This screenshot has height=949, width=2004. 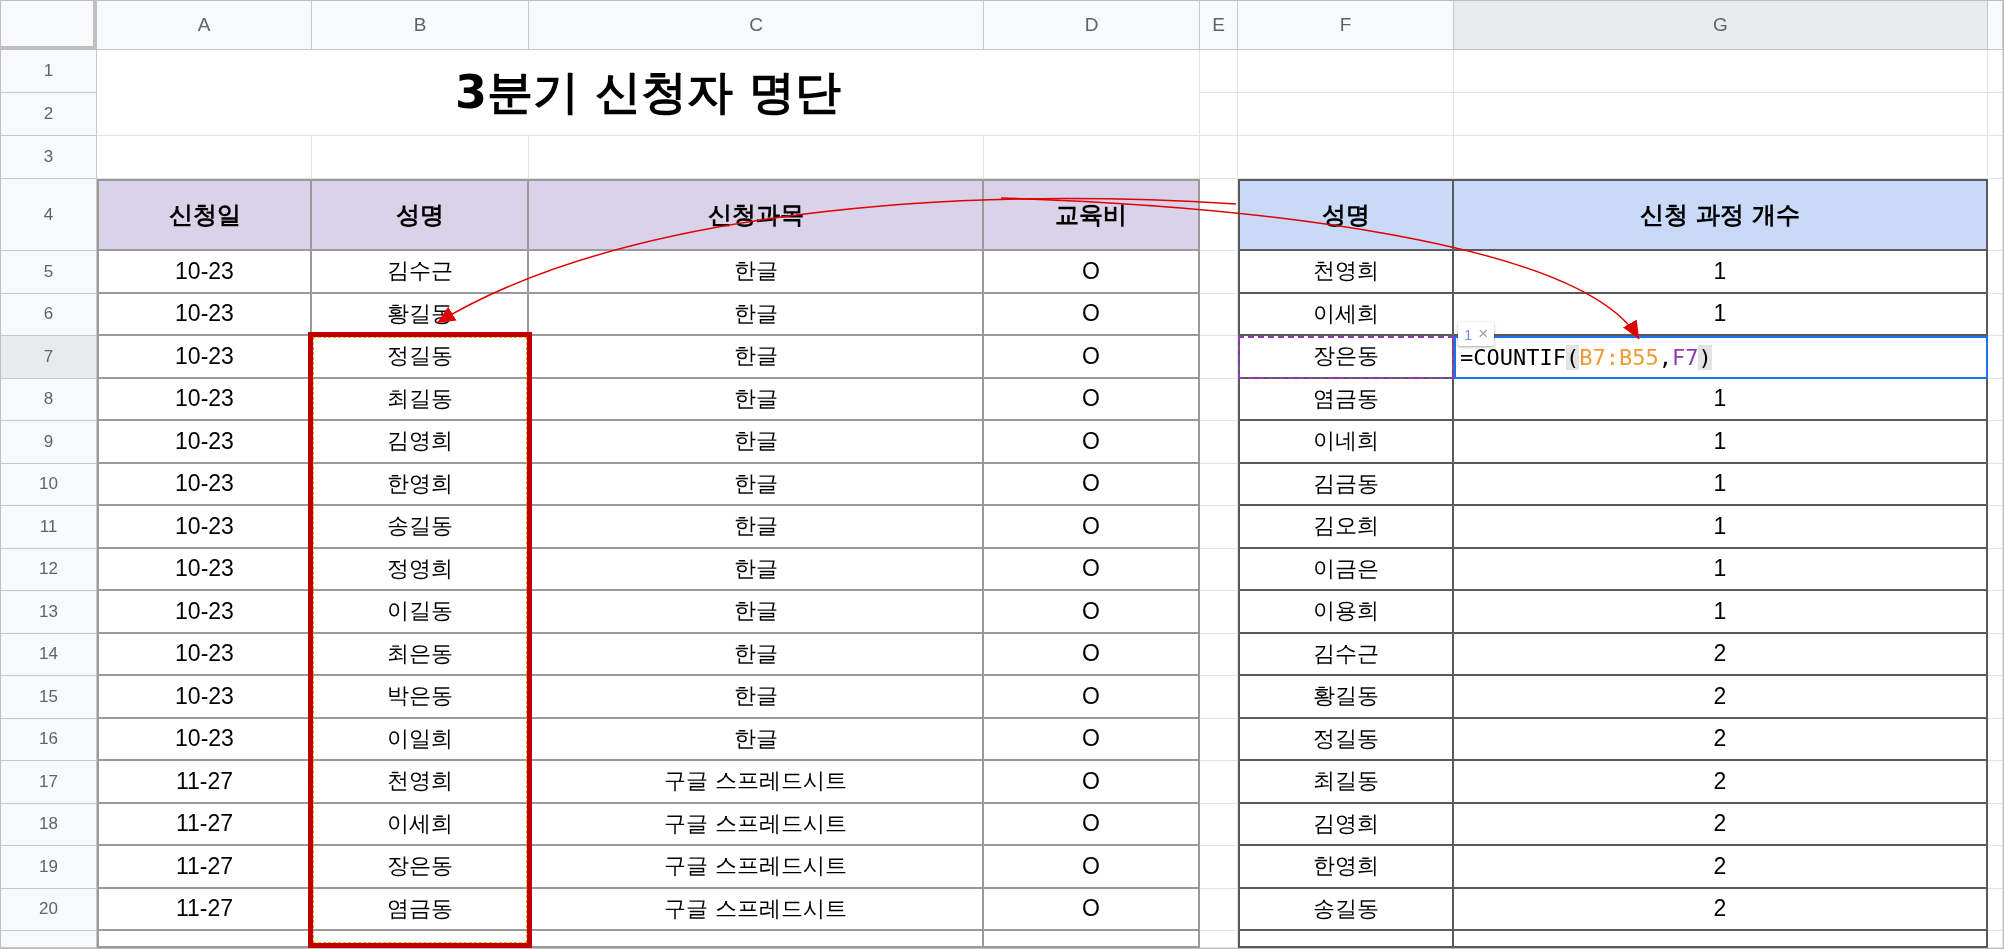 I want to click on row-header: 6, so click(x=49, y=314).